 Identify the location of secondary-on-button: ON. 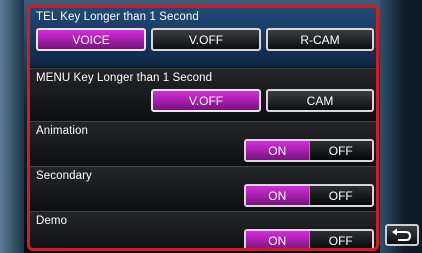
(277, 195).